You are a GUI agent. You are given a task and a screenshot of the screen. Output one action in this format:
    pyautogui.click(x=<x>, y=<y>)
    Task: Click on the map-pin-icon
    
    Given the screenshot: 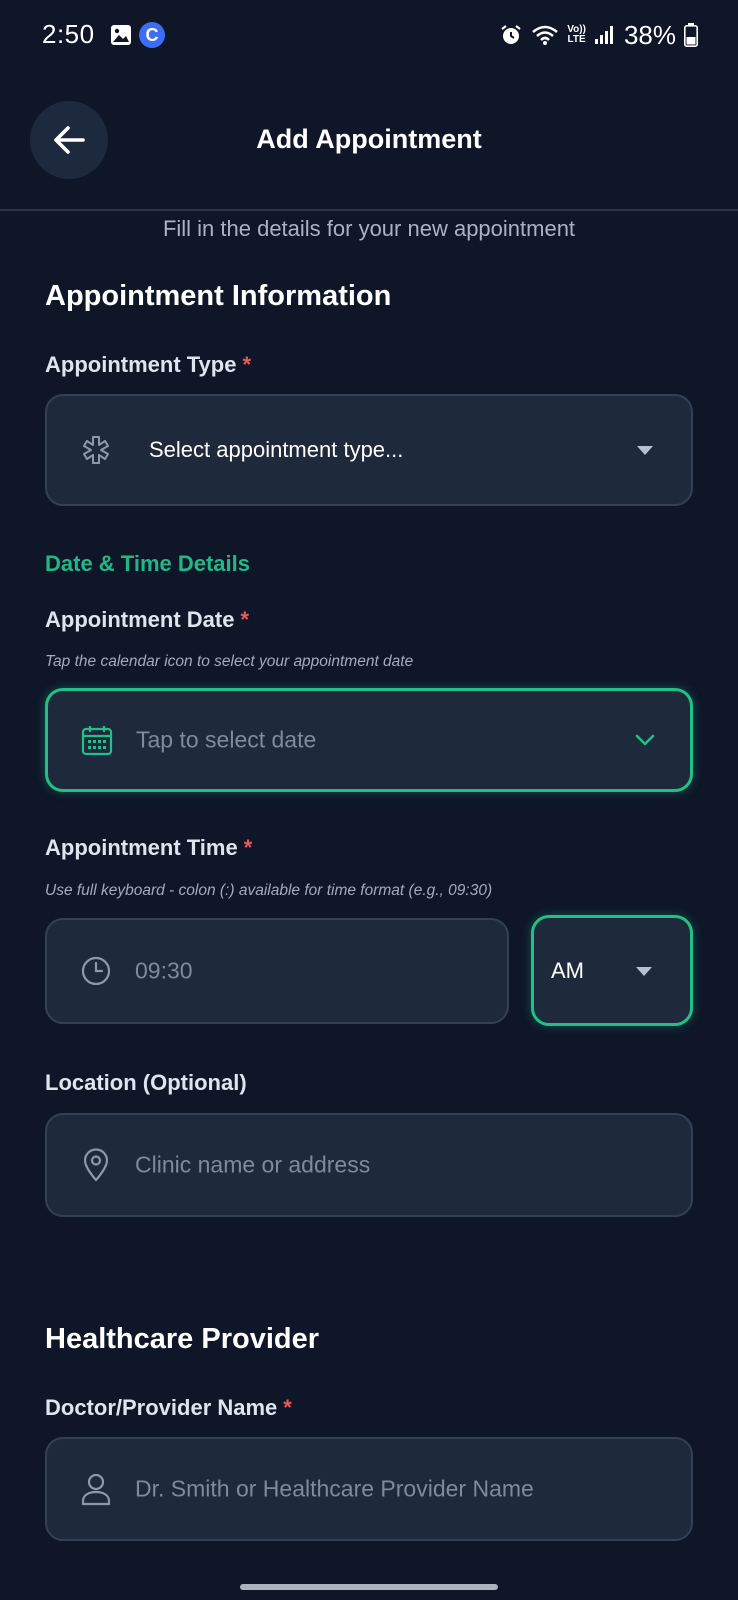 What is the action you would take?
    pyautogui.click(x=96, y=1165)
    